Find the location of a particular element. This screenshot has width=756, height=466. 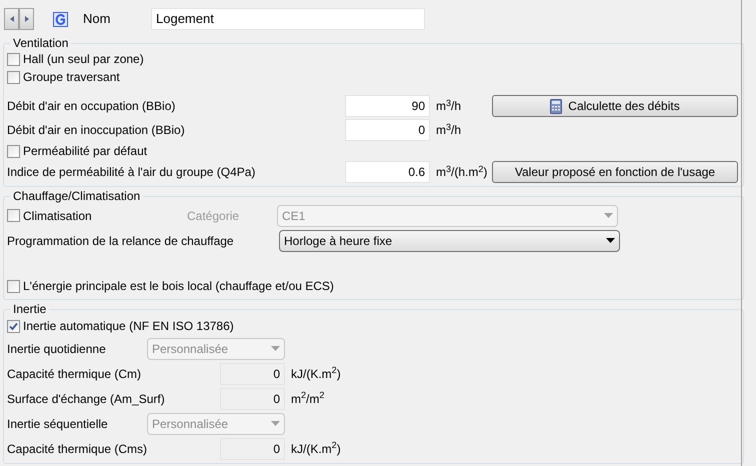

field-label: Débit d'air en inoccupation (BBio) is located at coordinates (96, 130).